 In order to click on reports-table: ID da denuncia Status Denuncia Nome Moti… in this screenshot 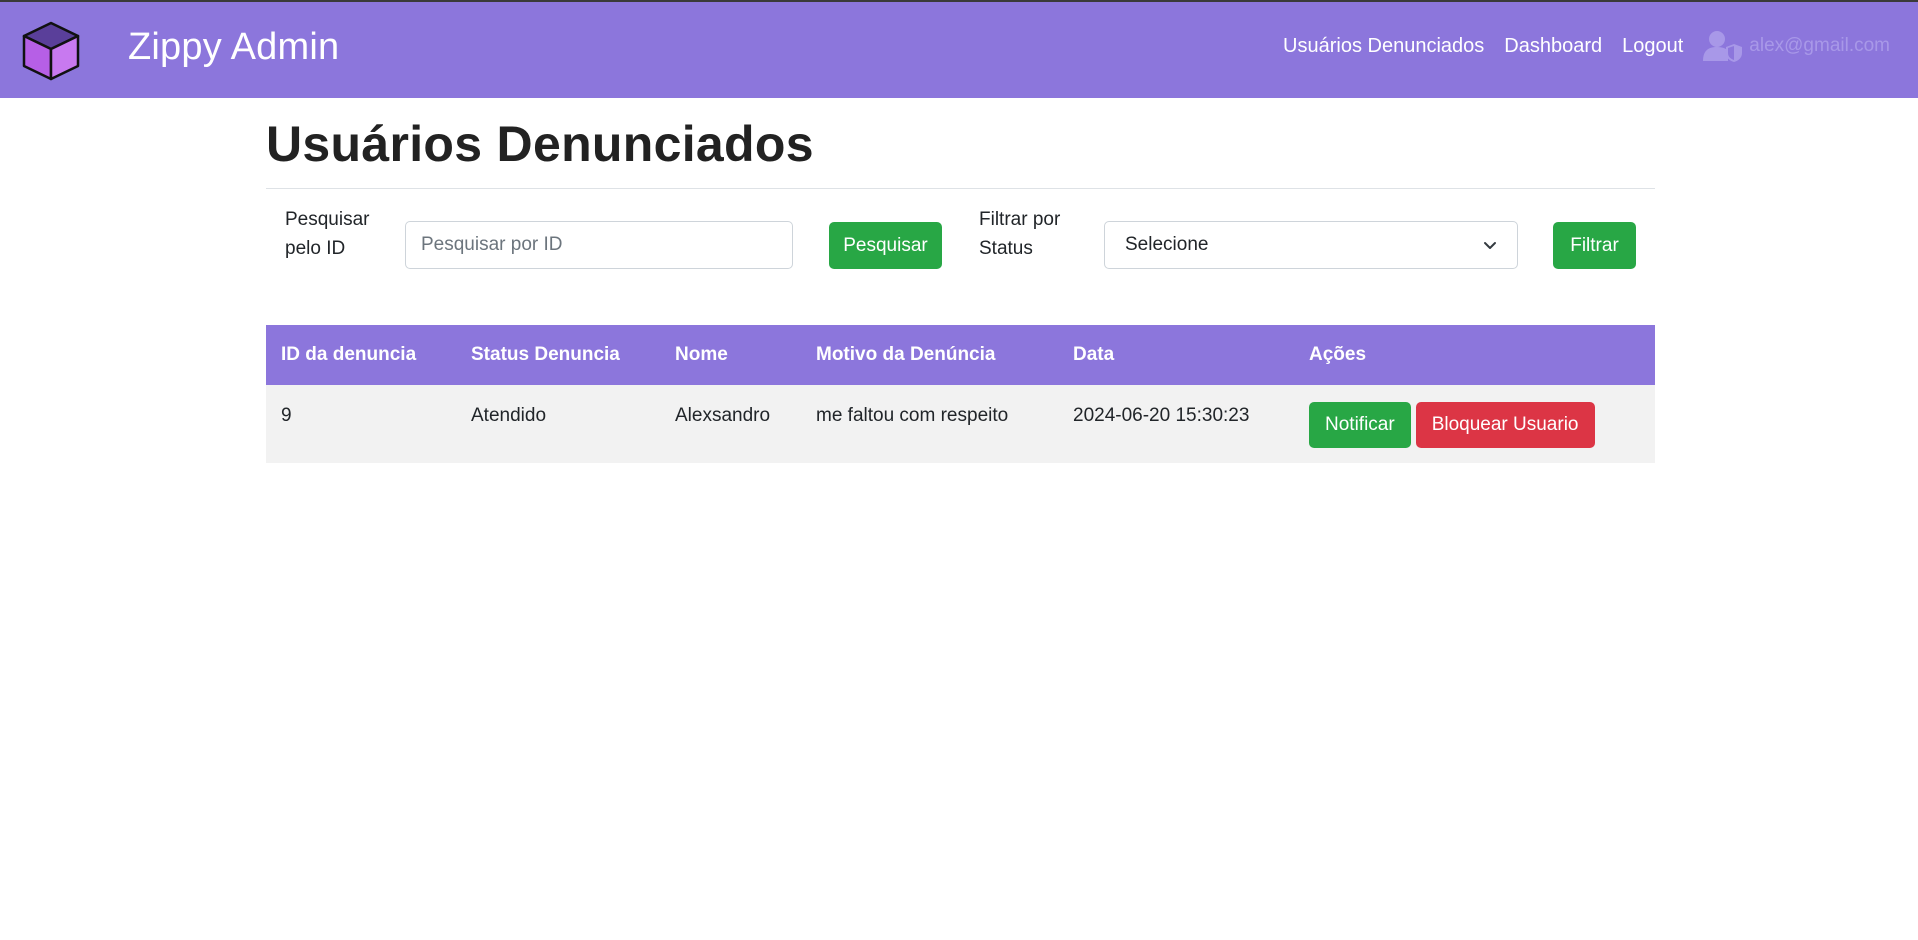, I will do `click(960, 394)`.